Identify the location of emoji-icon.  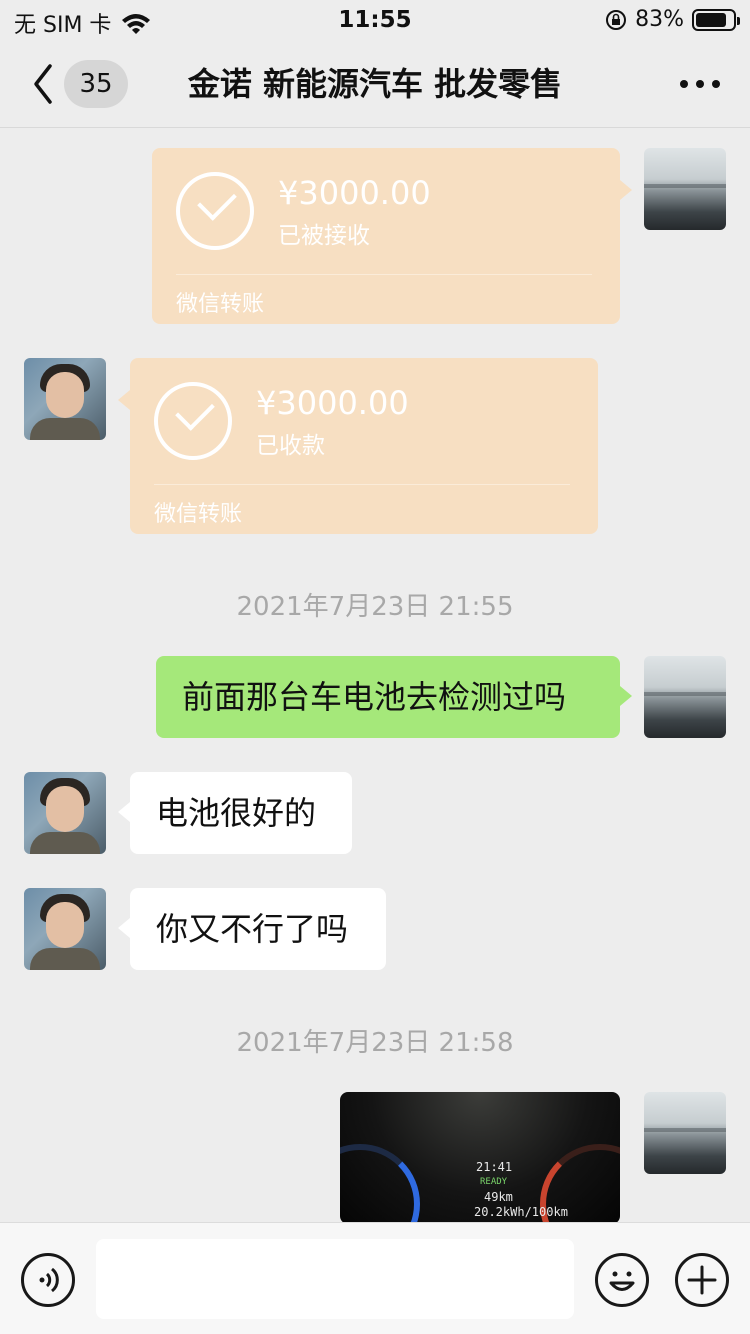
(622, 1280).